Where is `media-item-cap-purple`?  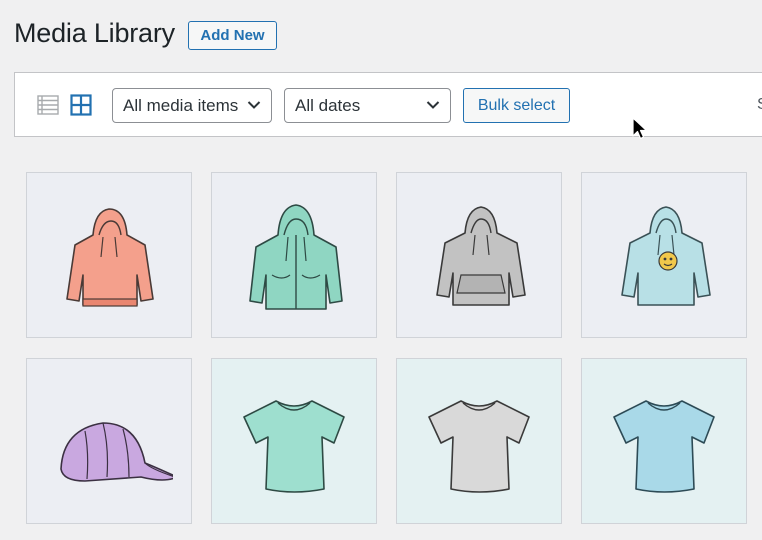
media-item-cap-purple is located at coordinates (109, 441).